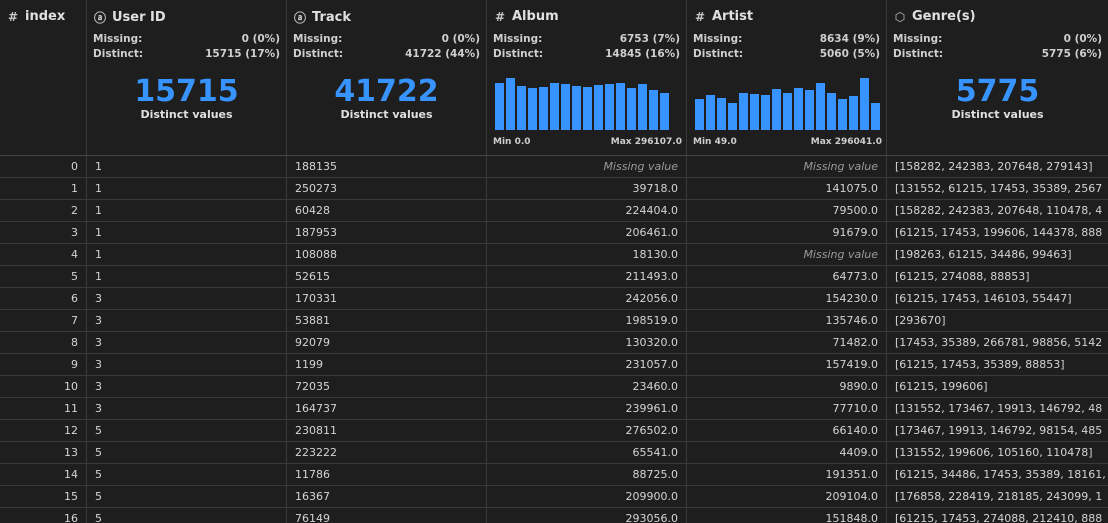  Describe the element at coordinates (997, 254) in the screenshot. I see `cell-genres: [198263, 61215, 34486, 99463]` at that location.